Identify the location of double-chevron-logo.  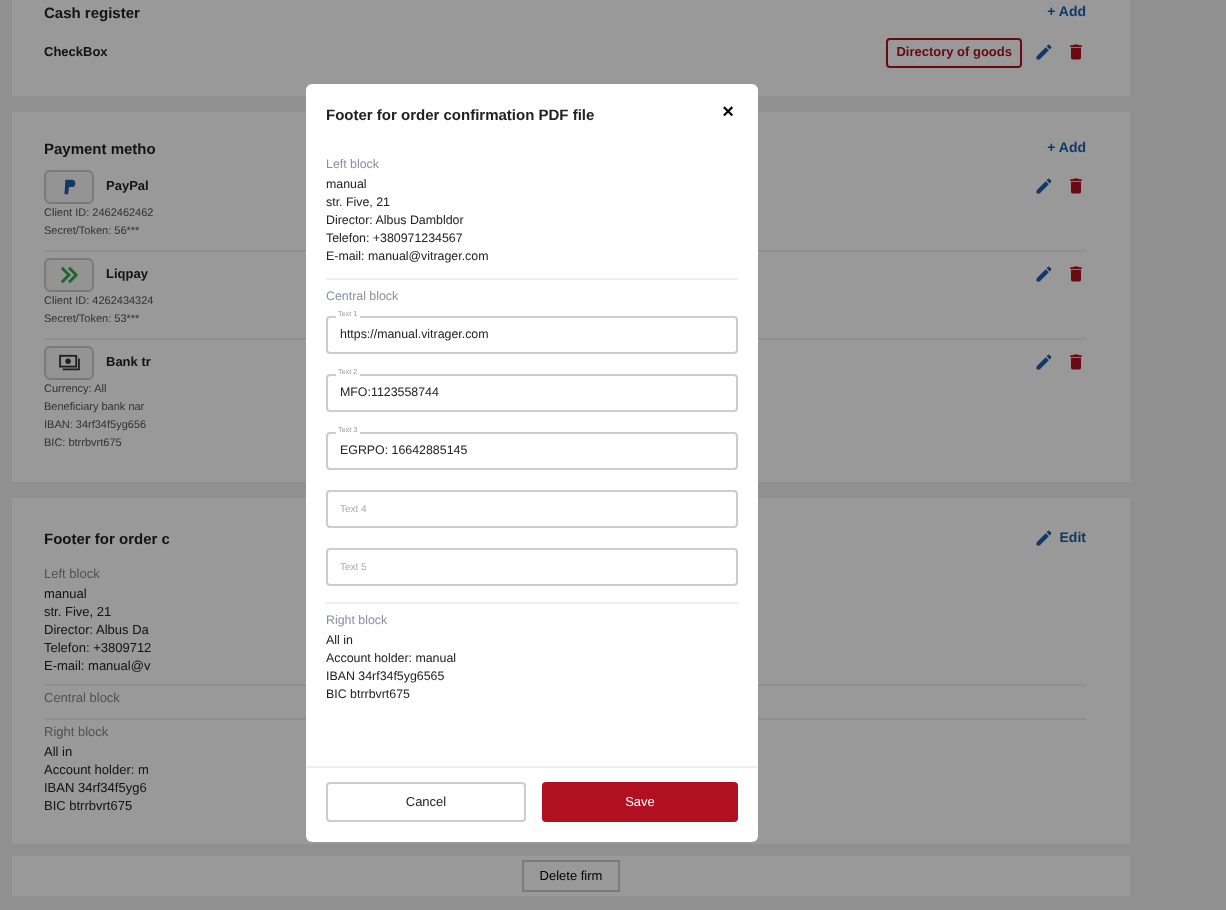
(69, 274).